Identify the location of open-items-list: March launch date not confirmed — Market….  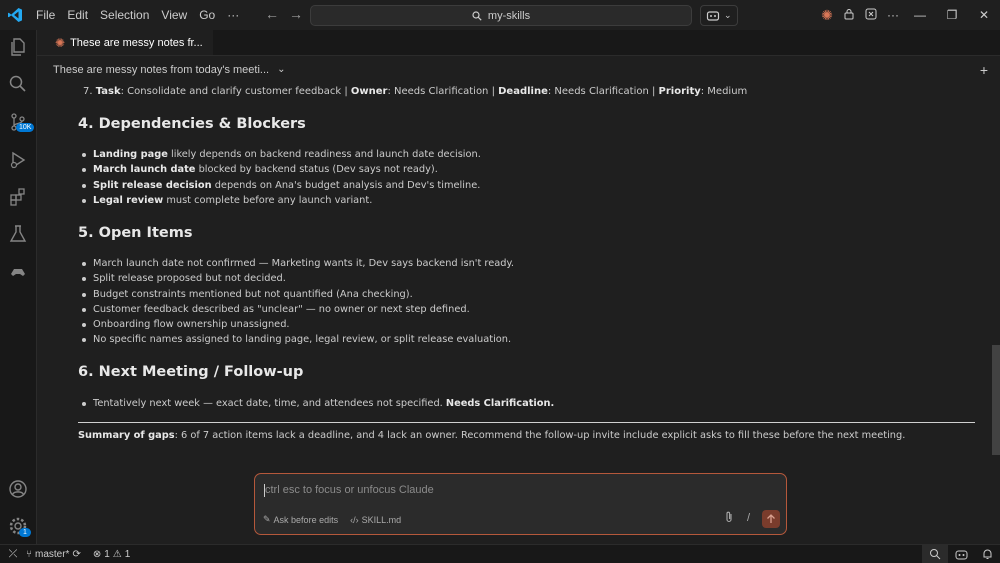
(297, 302).